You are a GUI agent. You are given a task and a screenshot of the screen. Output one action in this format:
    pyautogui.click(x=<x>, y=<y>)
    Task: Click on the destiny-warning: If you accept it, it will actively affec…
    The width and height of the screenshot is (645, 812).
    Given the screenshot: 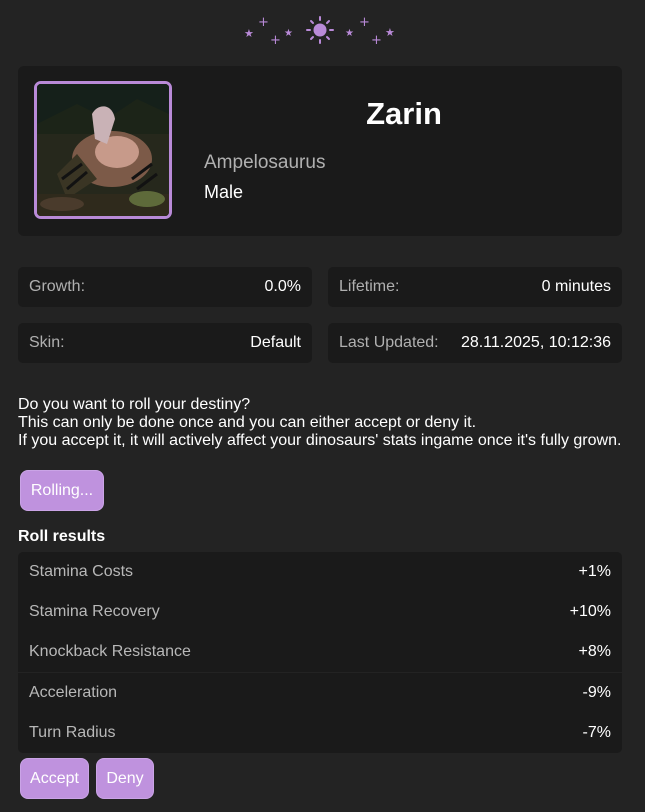 What is the action you would take?
    pyautogui.click(x=320, y=440)
    